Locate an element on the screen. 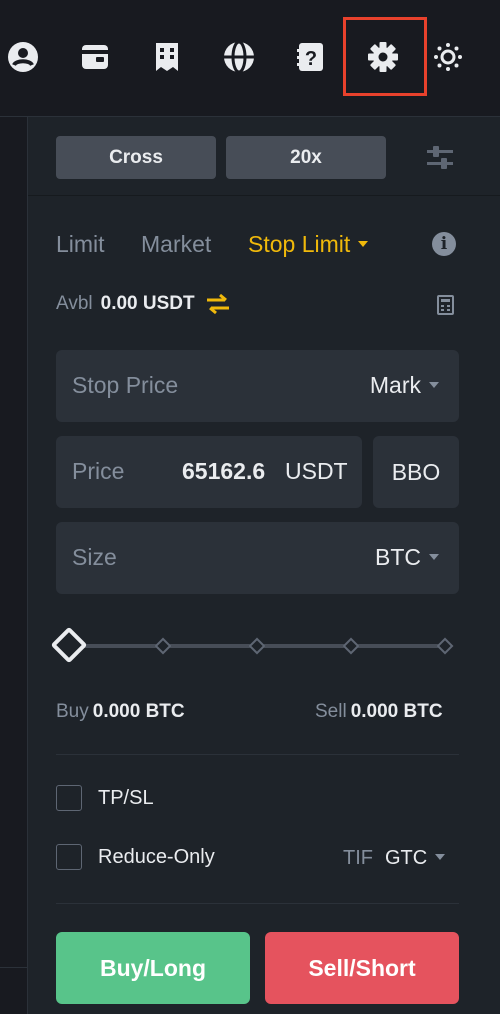 The image size is (500, 1014). tif-label: TIF is located at coordinates (358, 858).